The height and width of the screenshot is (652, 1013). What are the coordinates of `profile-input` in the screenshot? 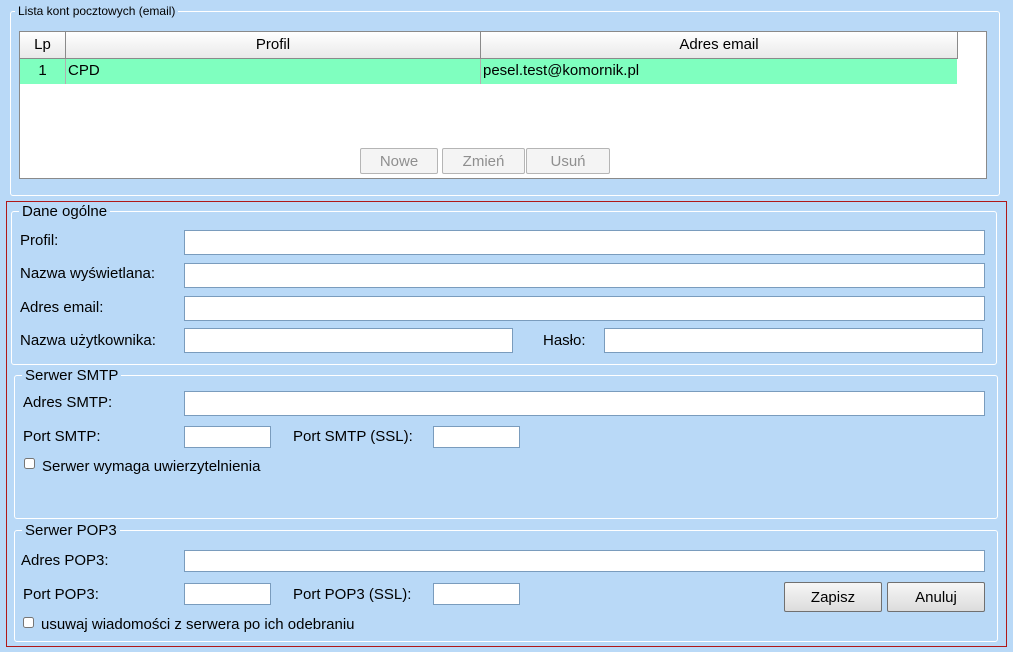 It's located at (584, 242).